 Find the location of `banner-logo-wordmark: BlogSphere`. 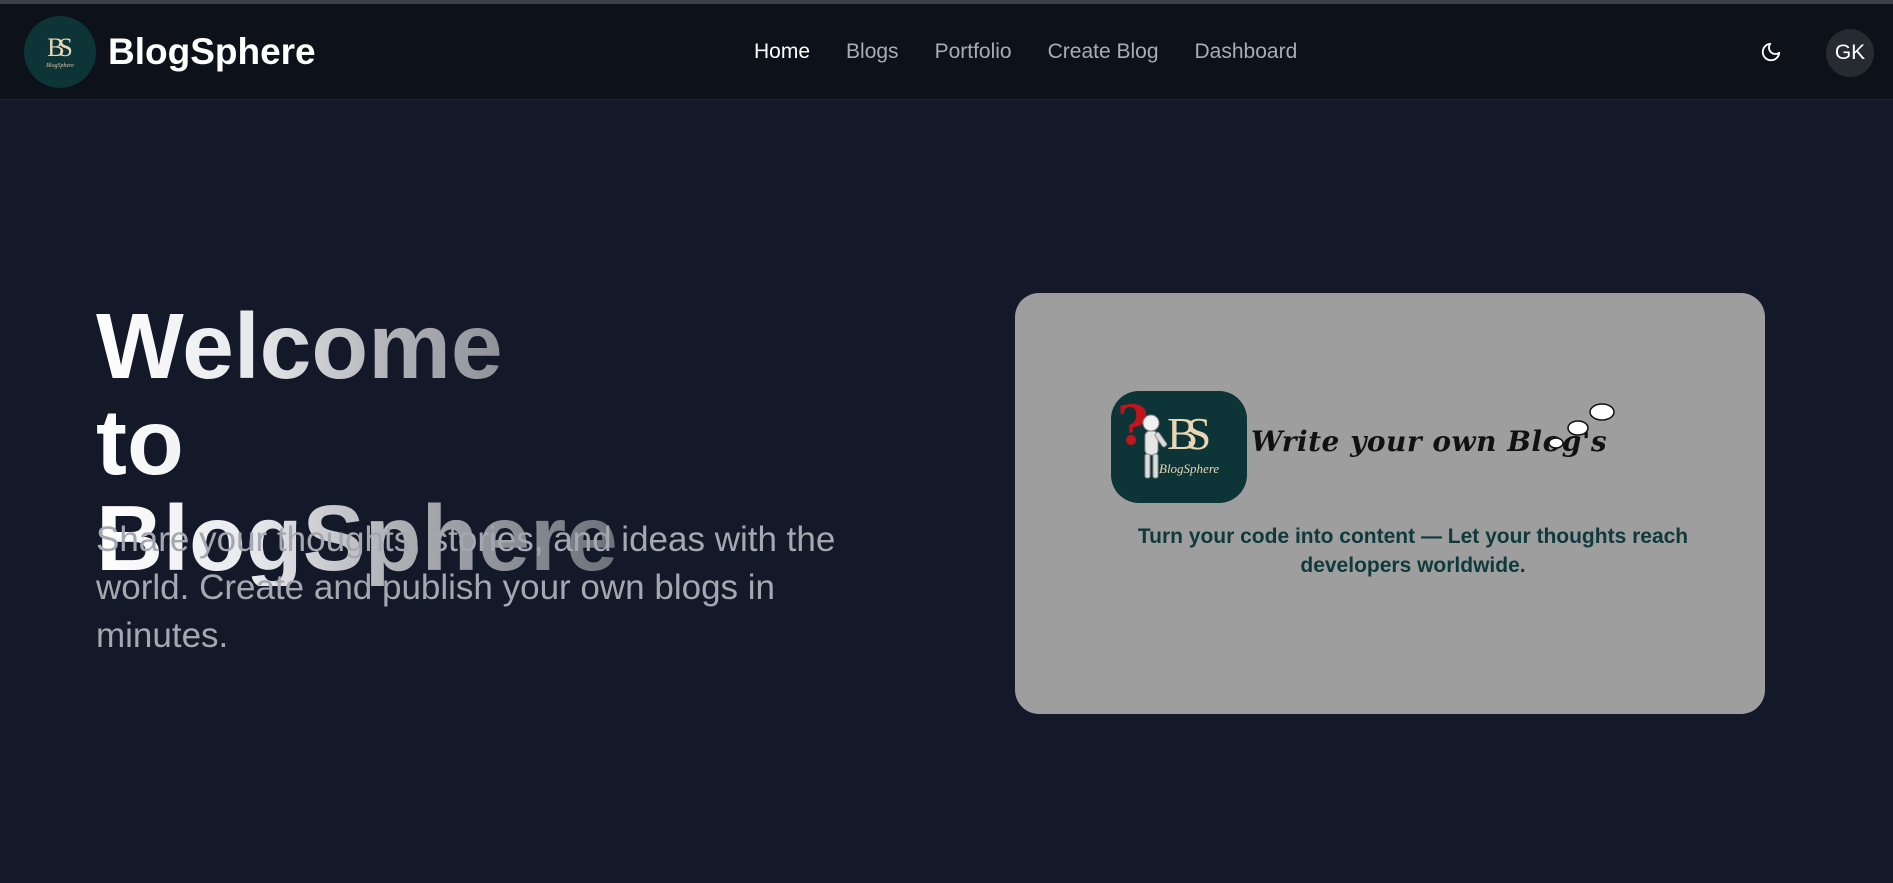

banner-logo-wordmark: BlogSphere is located at coordinates (1189, 468).